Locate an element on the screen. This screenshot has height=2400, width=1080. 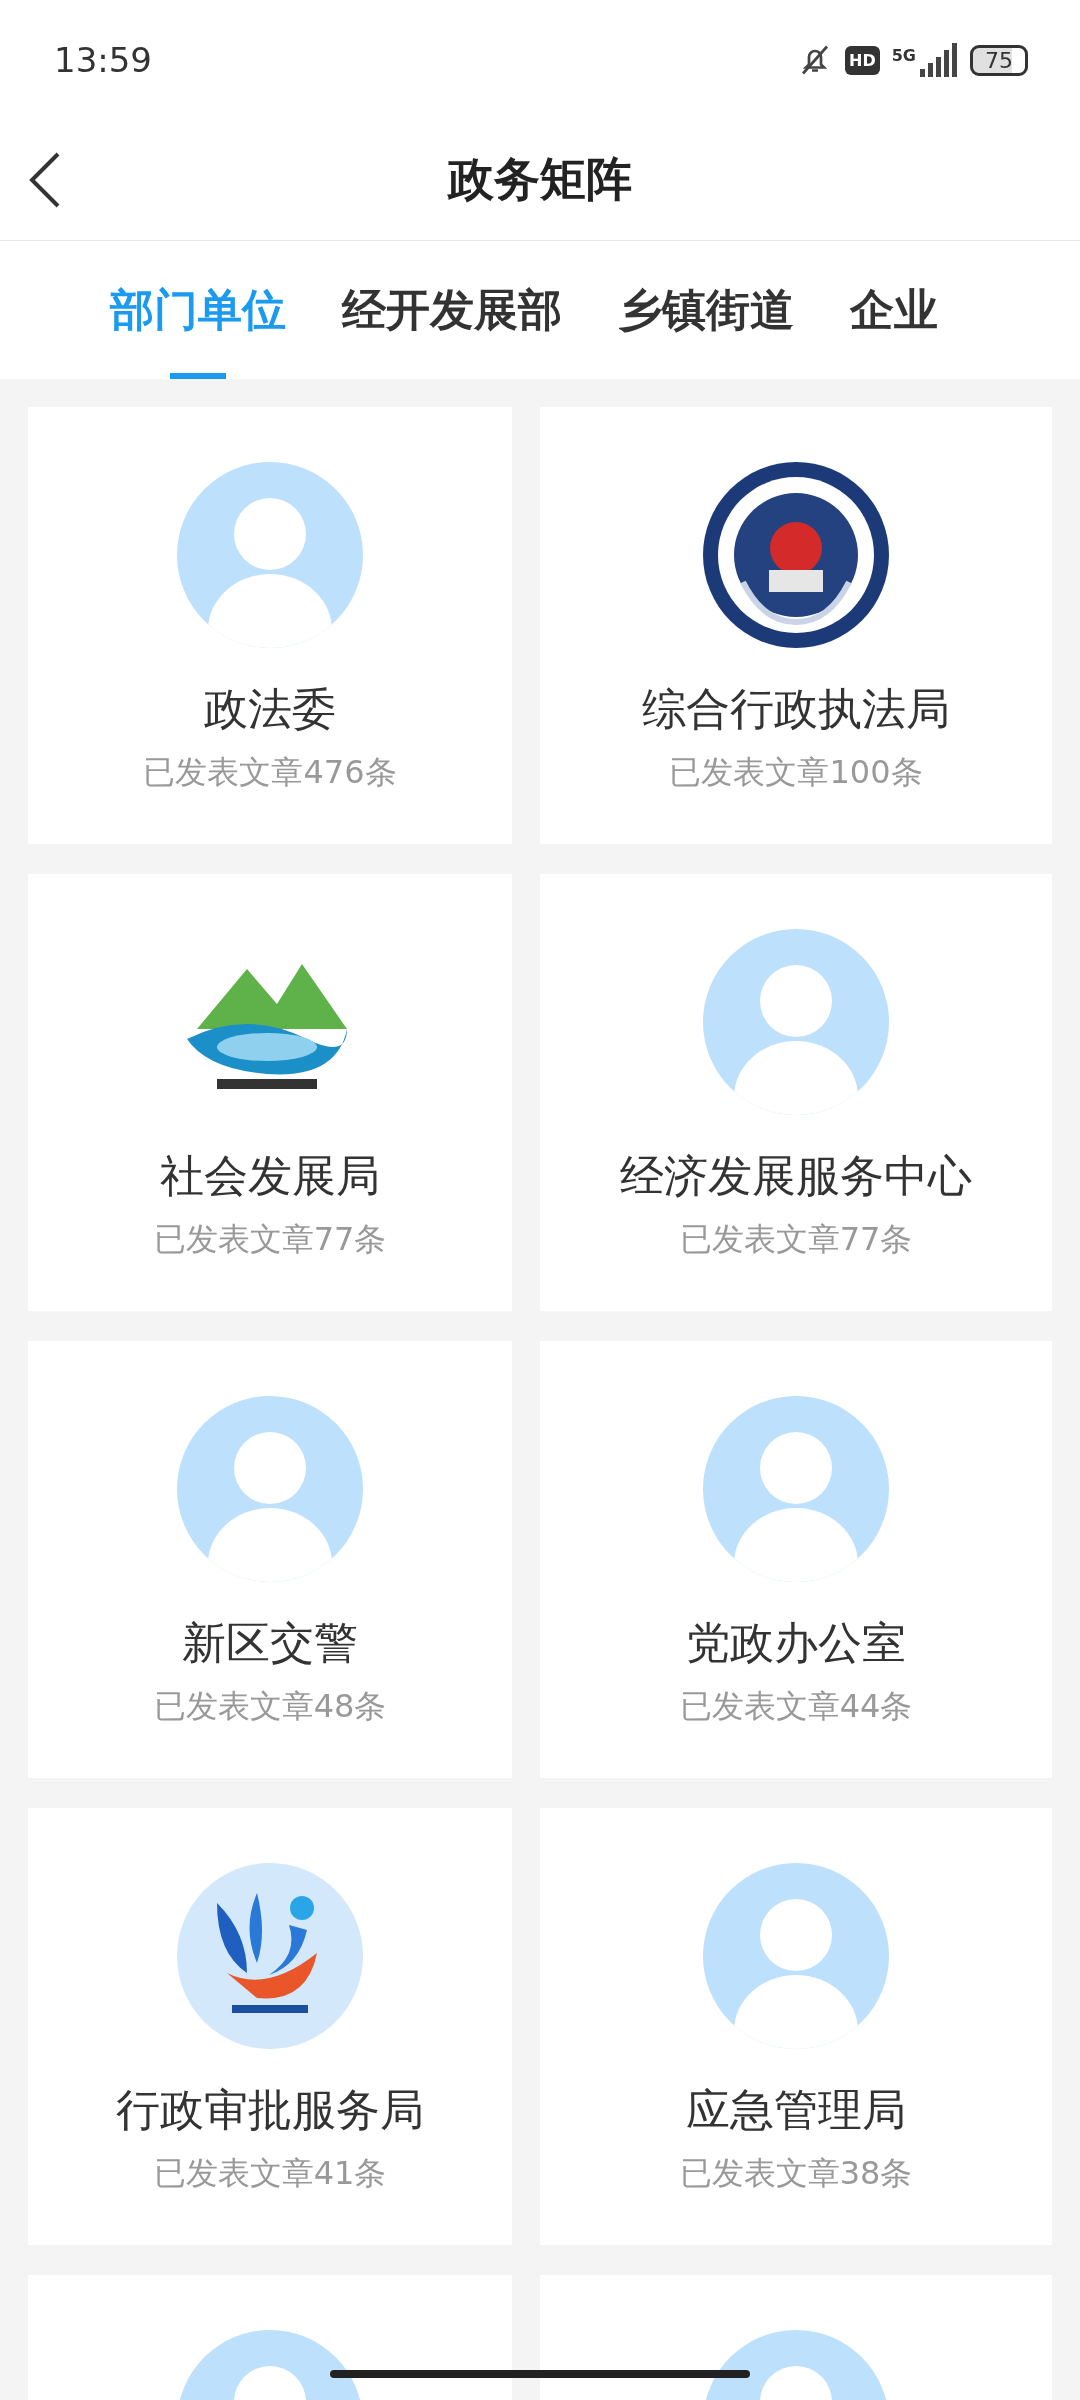
department-card: 经济发展服务中心 已发表文章77条 is located at coordinates (796, 1092).